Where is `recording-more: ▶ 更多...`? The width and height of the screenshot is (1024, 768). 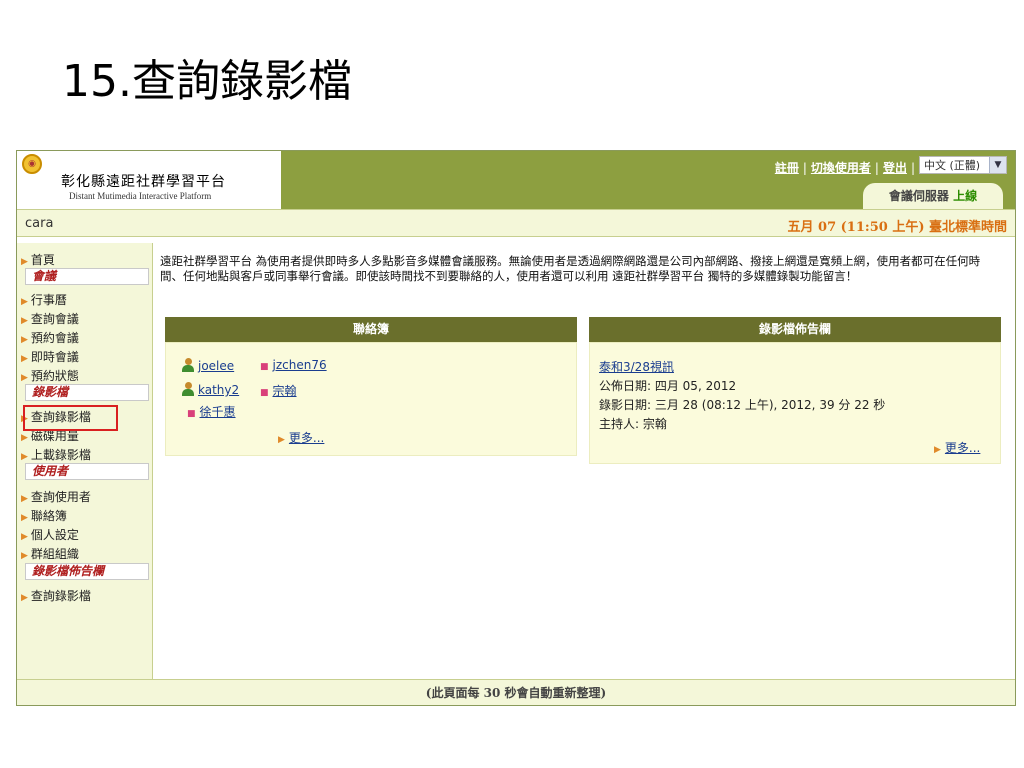 recording-more: ▶ 更多... is located at coordinates (957, 447).